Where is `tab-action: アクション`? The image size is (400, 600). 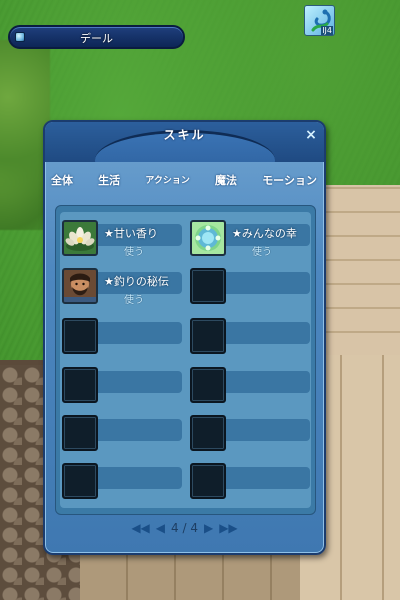 tab-action: アクション is located at coordinates (167, 182).